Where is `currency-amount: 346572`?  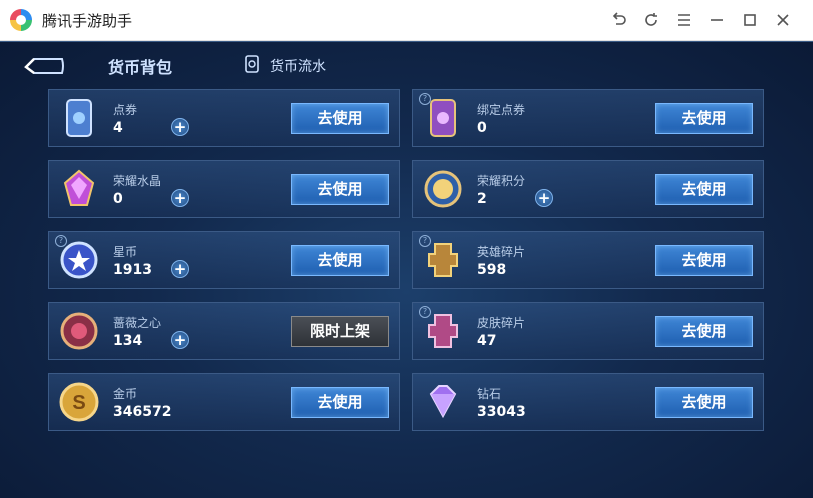
currency-amount: 346572 is located at coordinates (142, 412).